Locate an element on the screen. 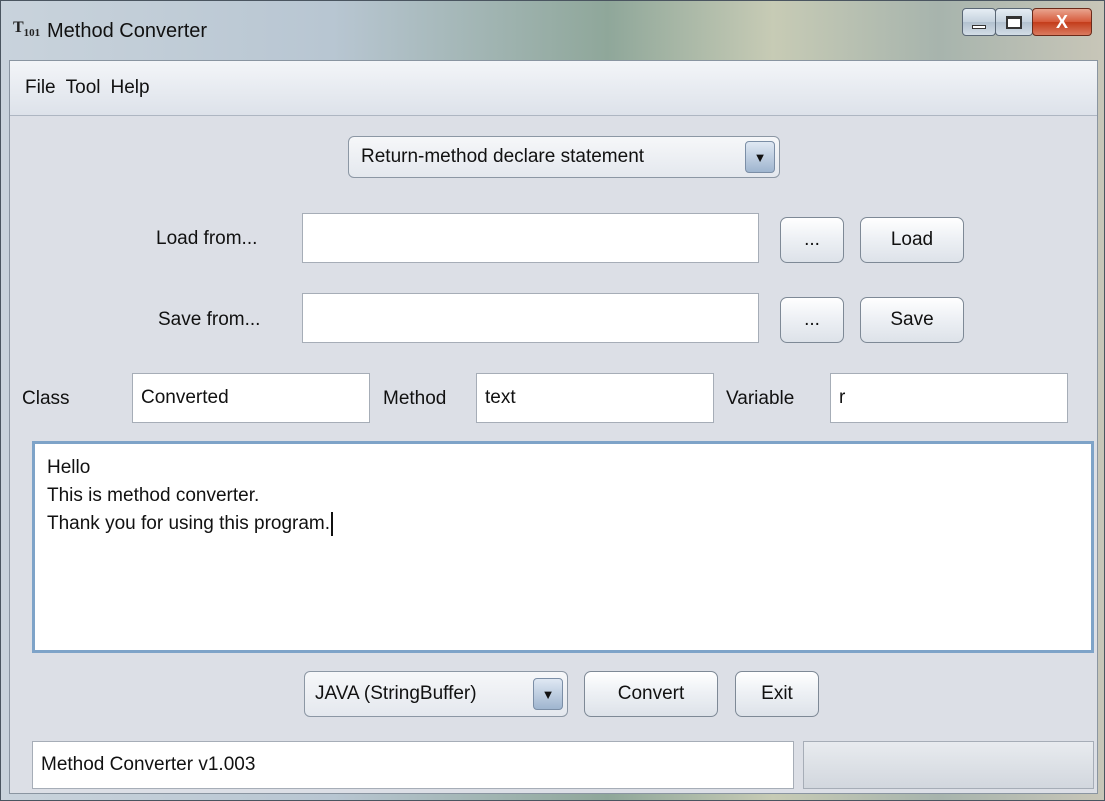 The image size is (1105, 801). maximize-button is located at coordinates (1014, 22).